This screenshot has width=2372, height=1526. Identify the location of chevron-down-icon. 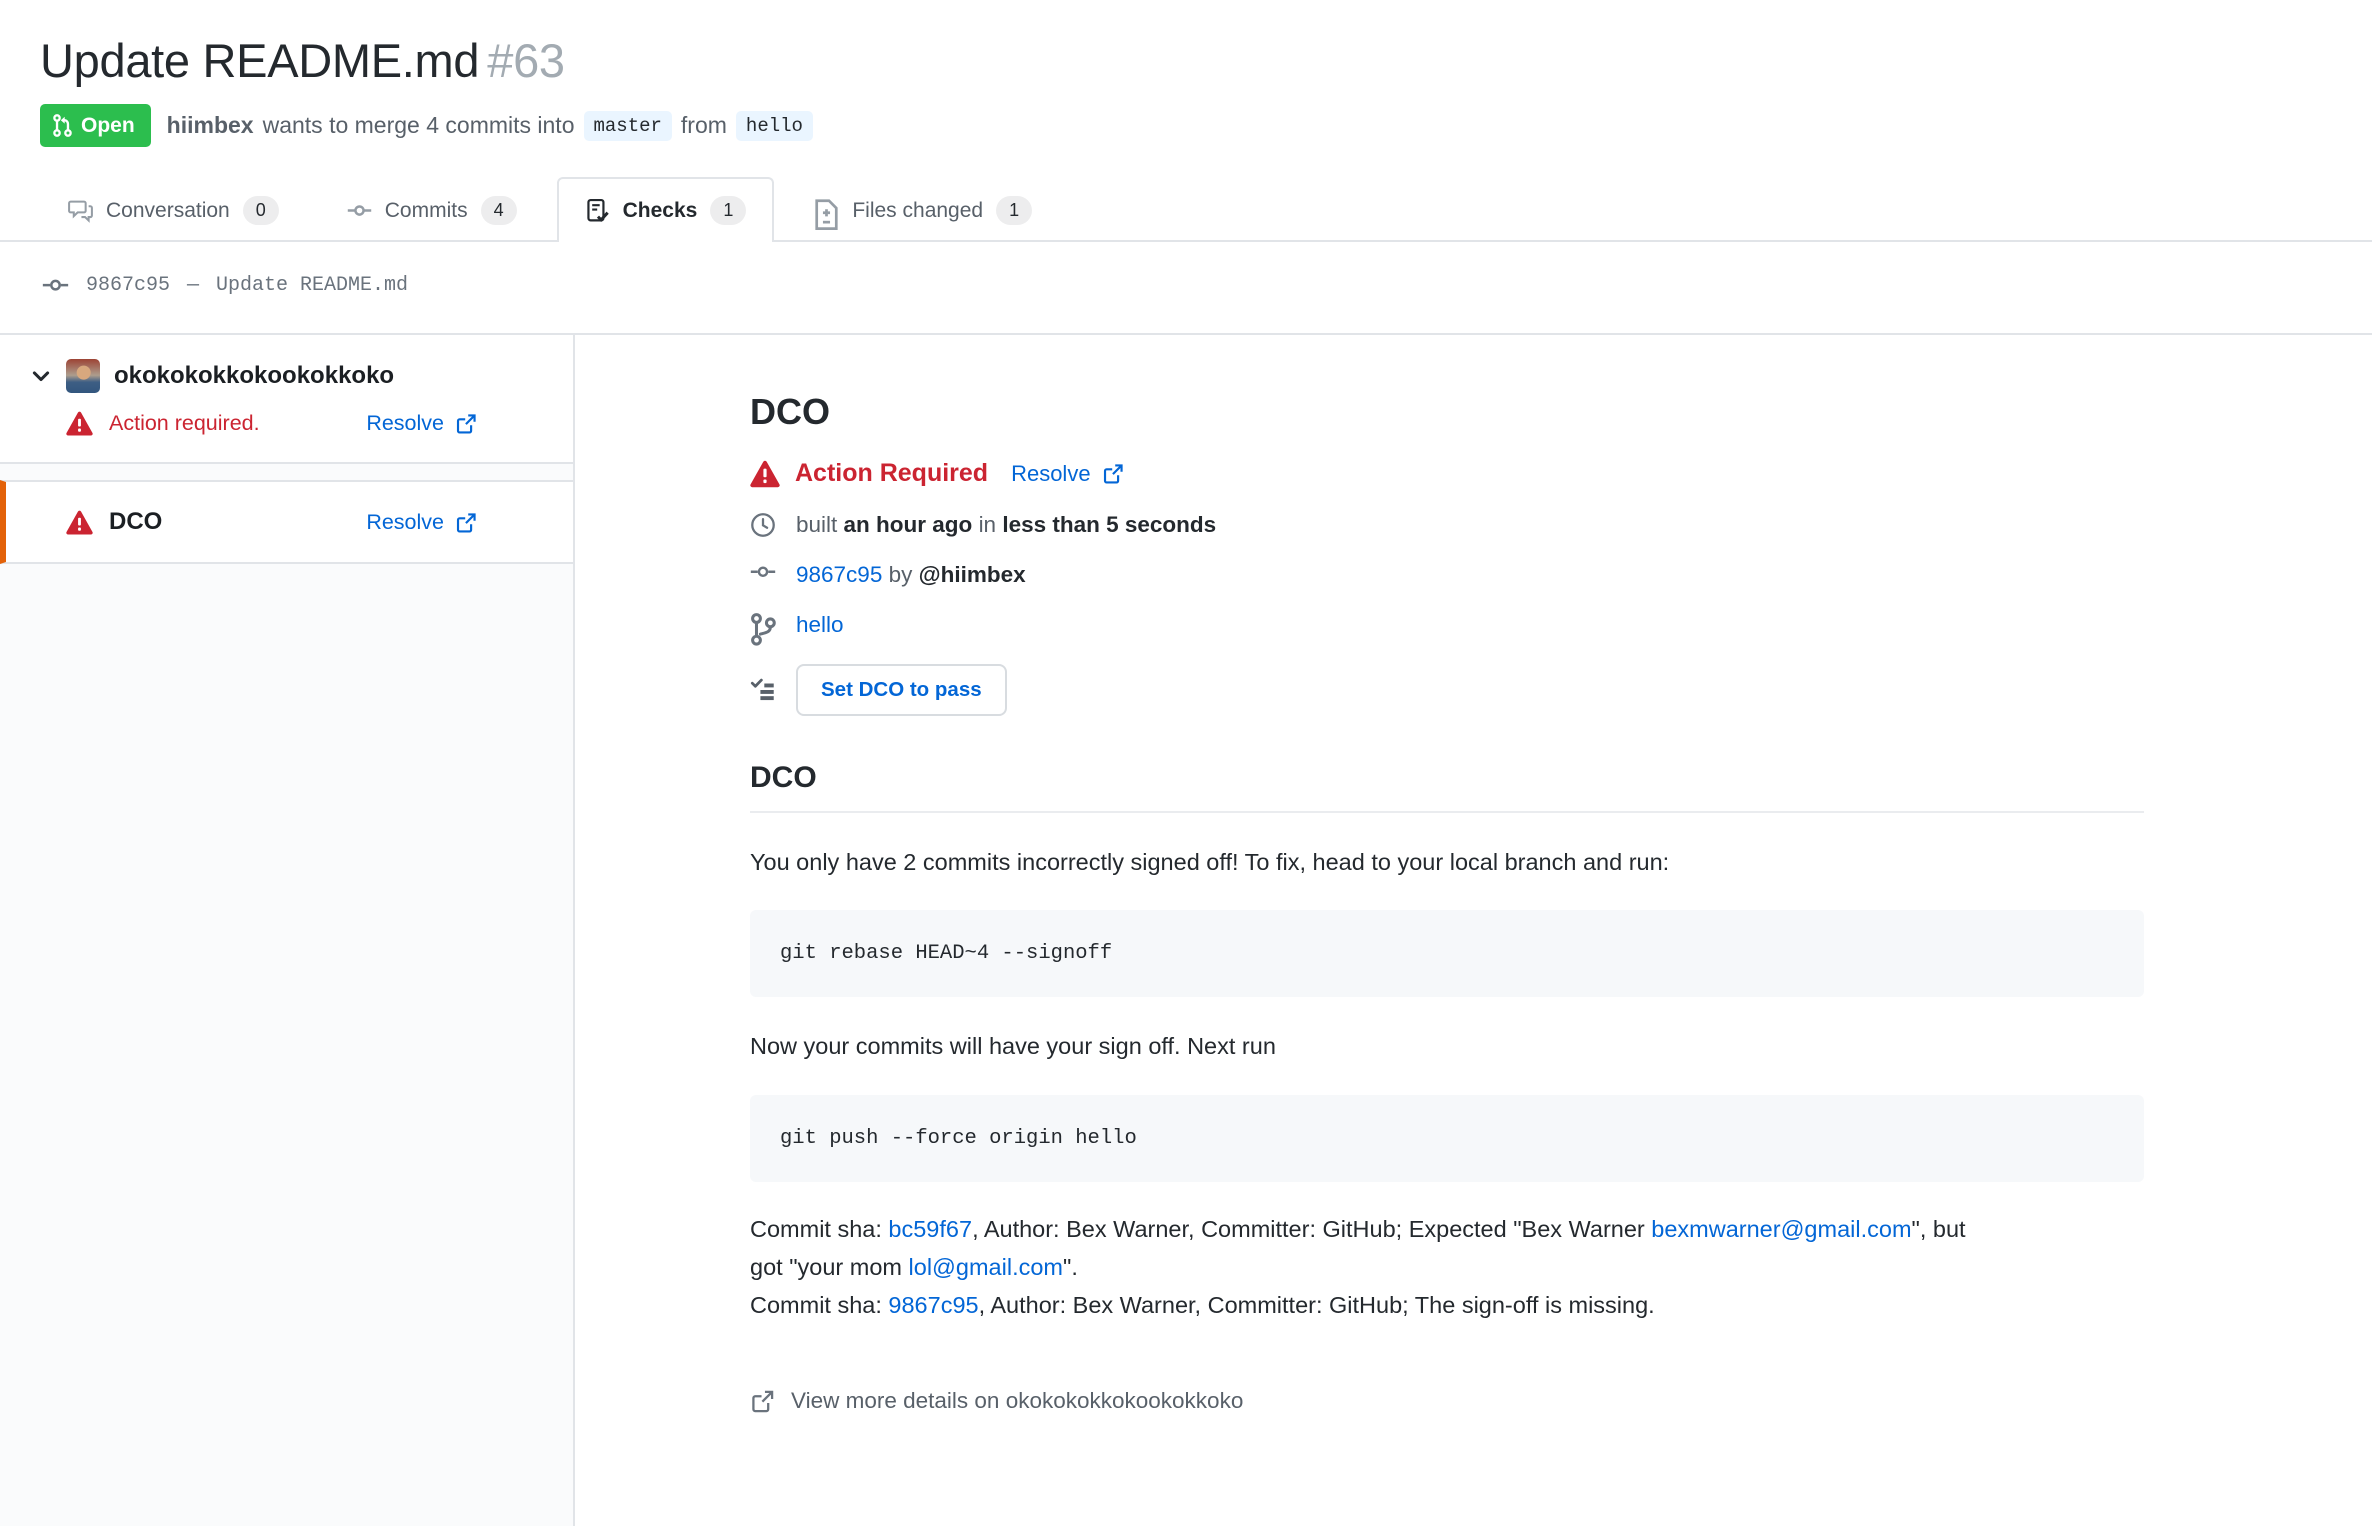
(41, 376).